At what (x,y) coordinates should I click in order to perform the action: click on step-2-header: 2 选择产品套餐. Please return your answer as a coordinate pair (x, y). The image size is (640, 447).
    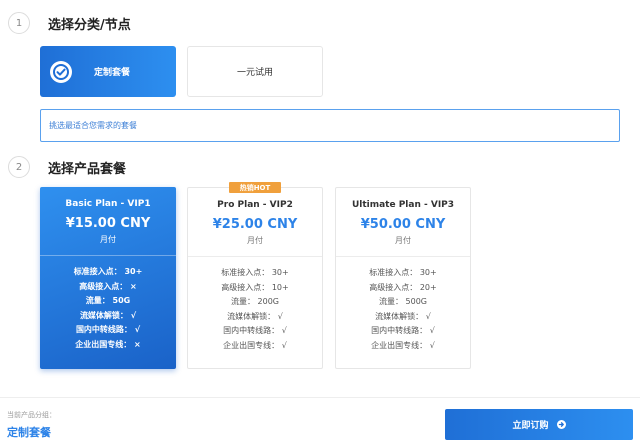
    Looking at the image, I should click on (67, 167).